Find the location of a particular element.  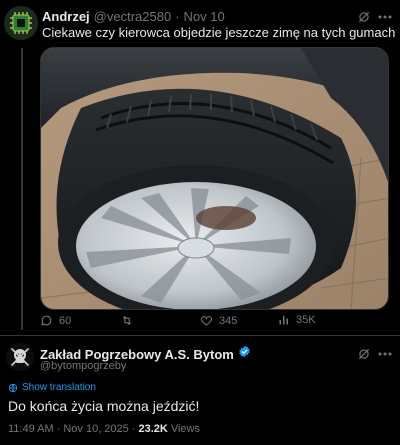

retweet-icon is located at coordinates (127, 320).